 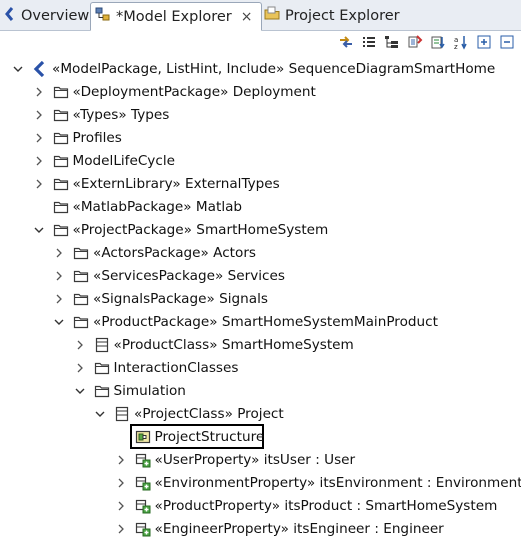 What do you see at coordinates (209, 437) in the screenshot?
I see `tree-item-label: ProjectStructure` at bounding box center [209, 437].